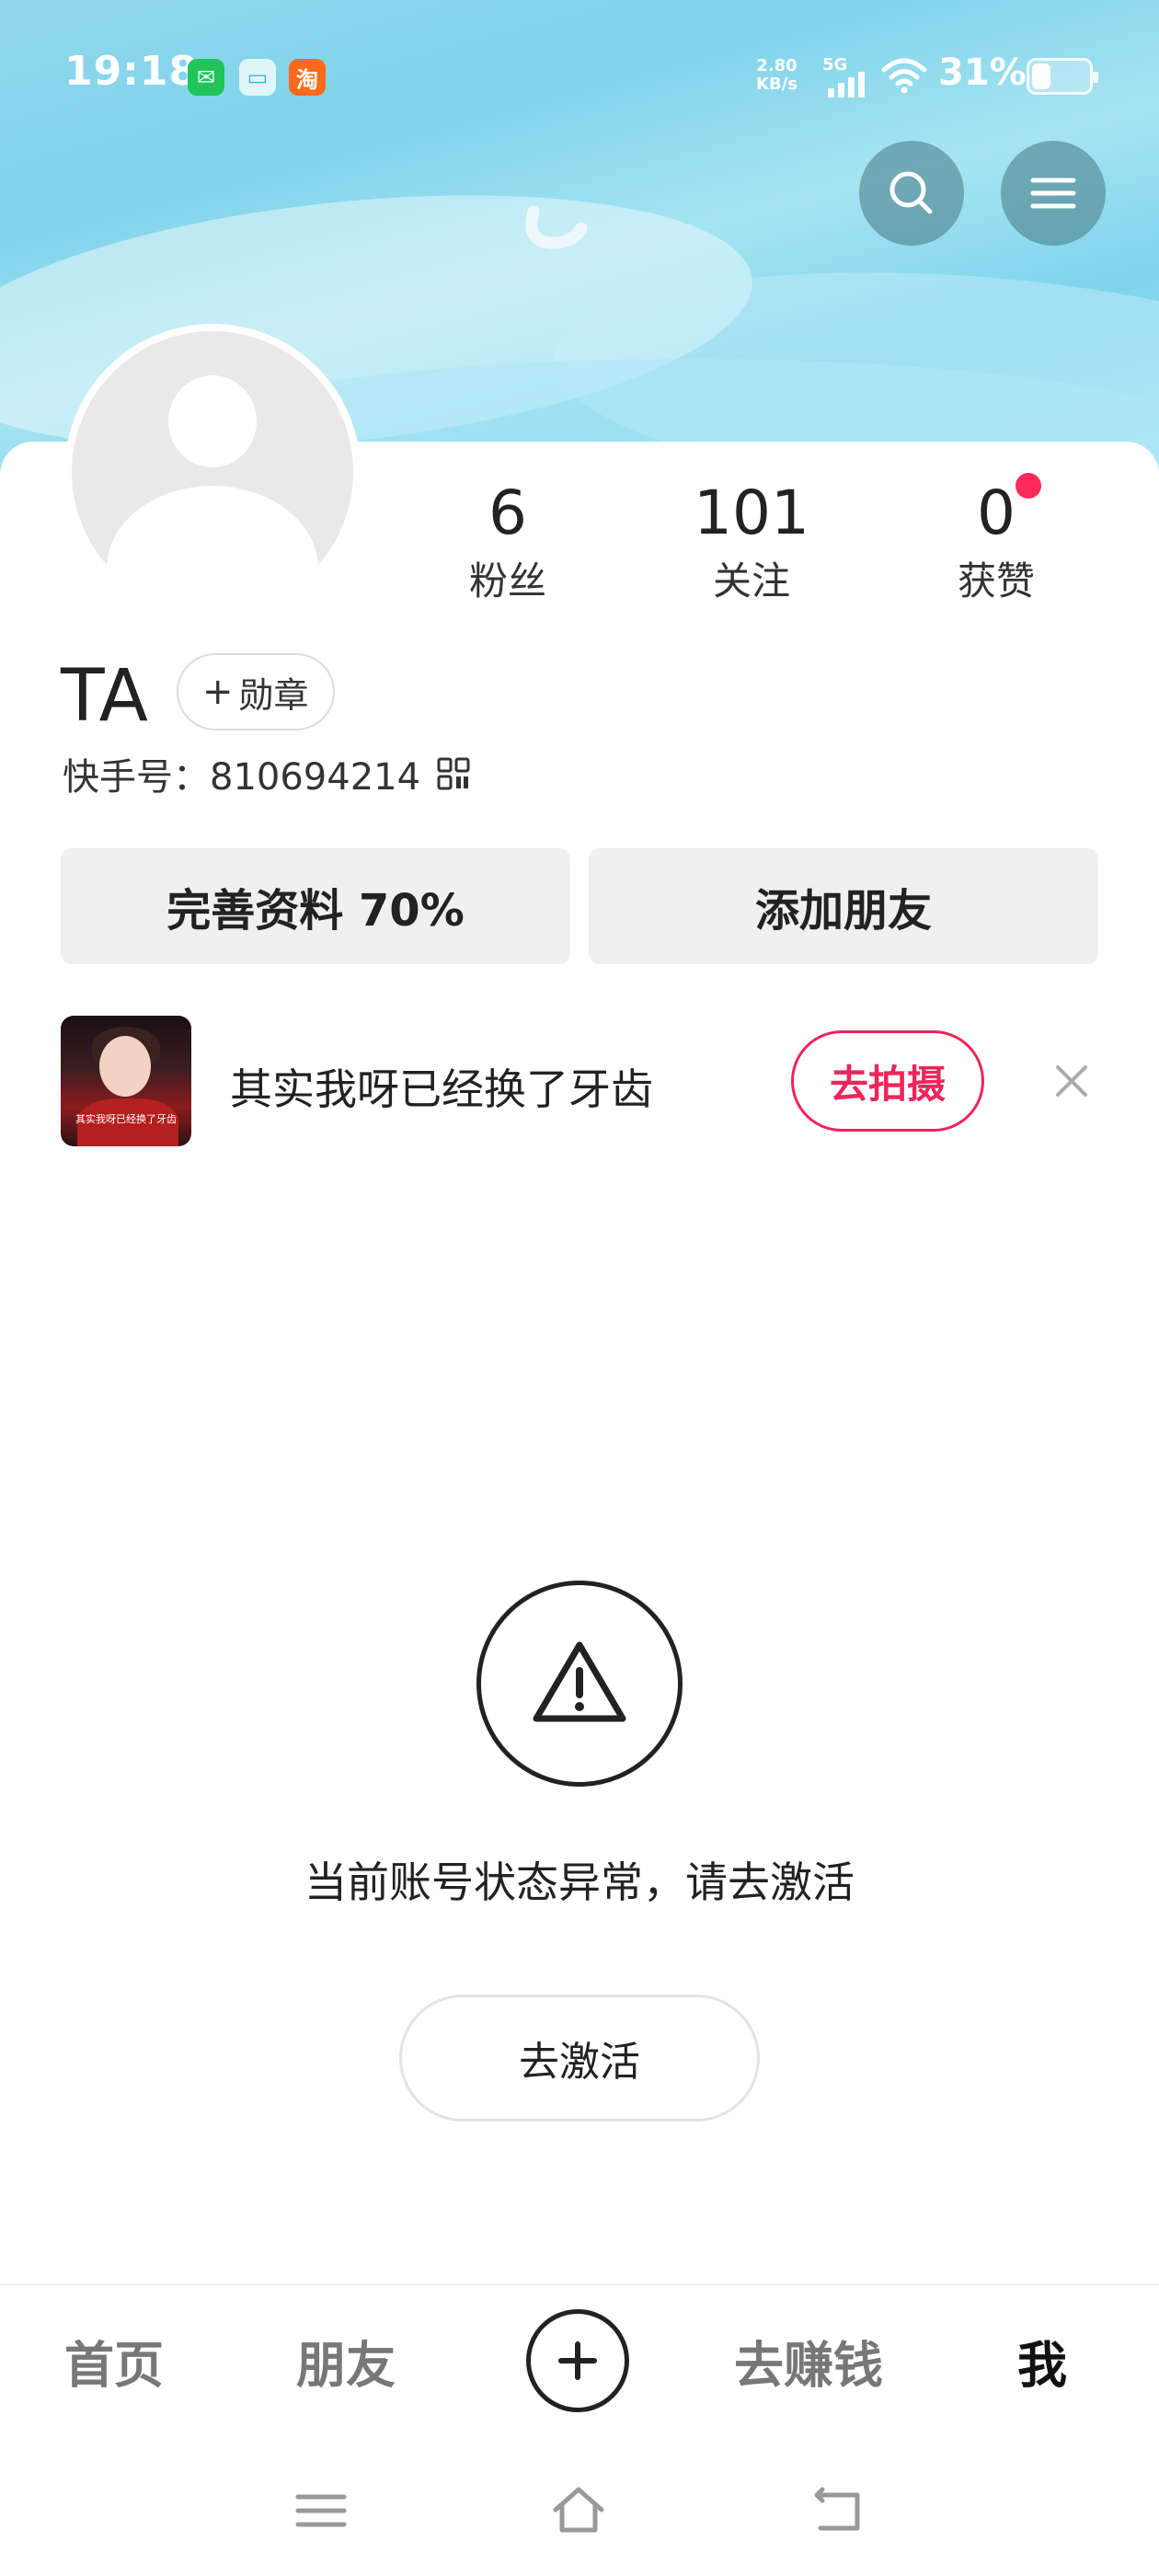  What do you see at coordinates (315, 906) in the screenshot?
I see `complete-profile-button: 完善资料 70%` at bounding box center [315, 906].